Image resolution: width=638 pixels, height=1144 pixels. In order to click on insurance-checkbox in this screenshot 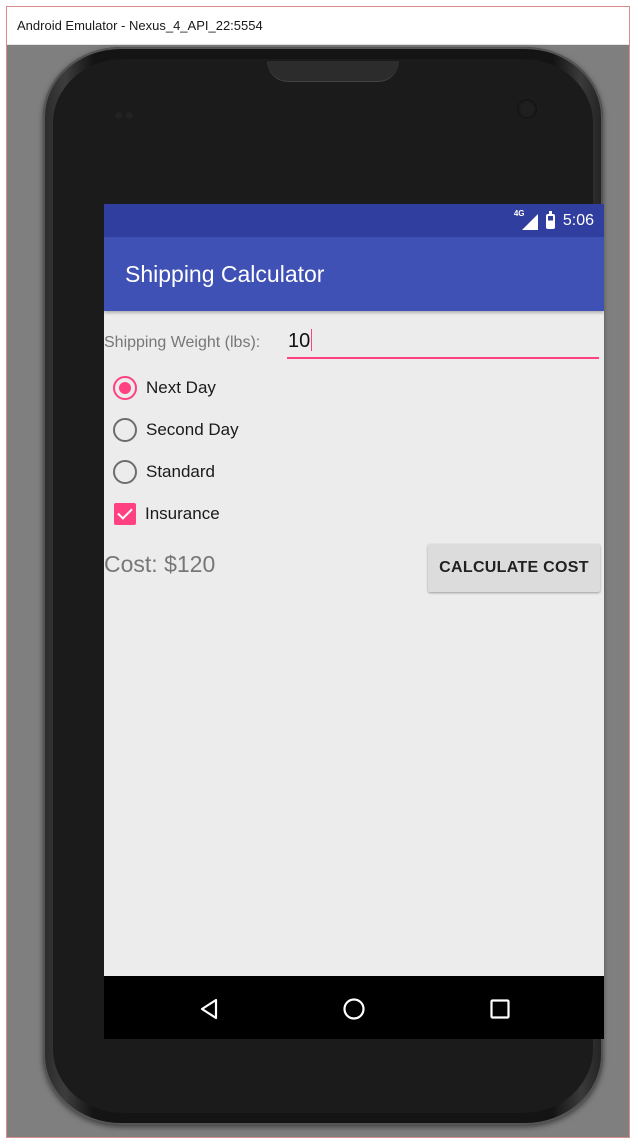, I will do `click(125, 514)`.